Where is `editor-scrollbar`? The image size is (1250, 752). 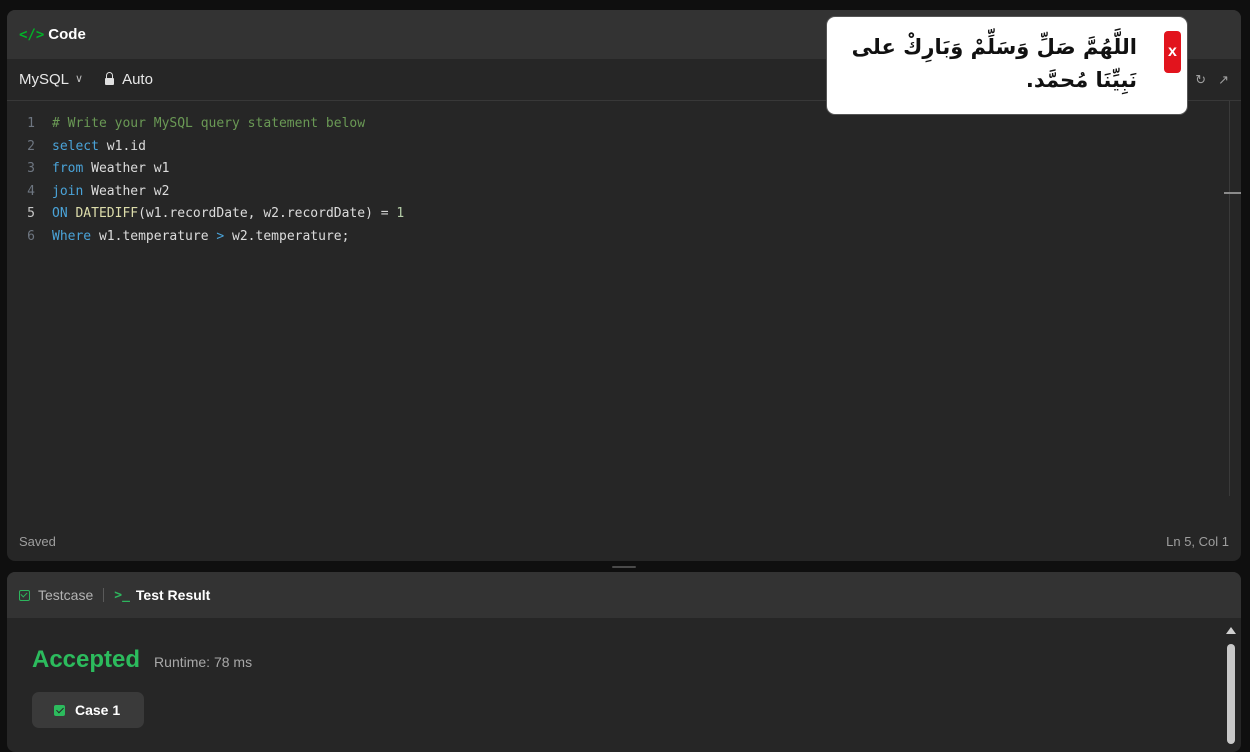
editor-scrollbar is located at coordinates (1229, 298).